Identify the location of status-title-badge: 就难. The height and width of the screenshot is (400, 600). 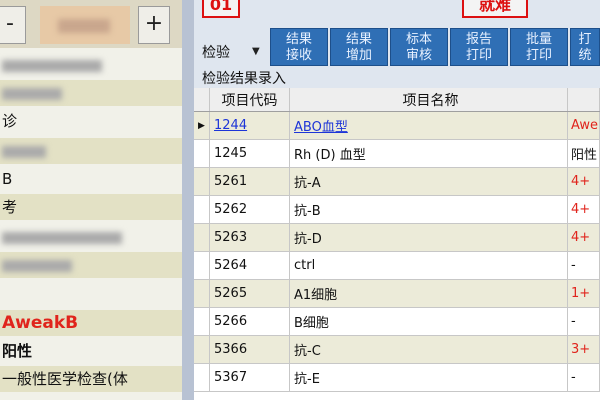
(495, 9).